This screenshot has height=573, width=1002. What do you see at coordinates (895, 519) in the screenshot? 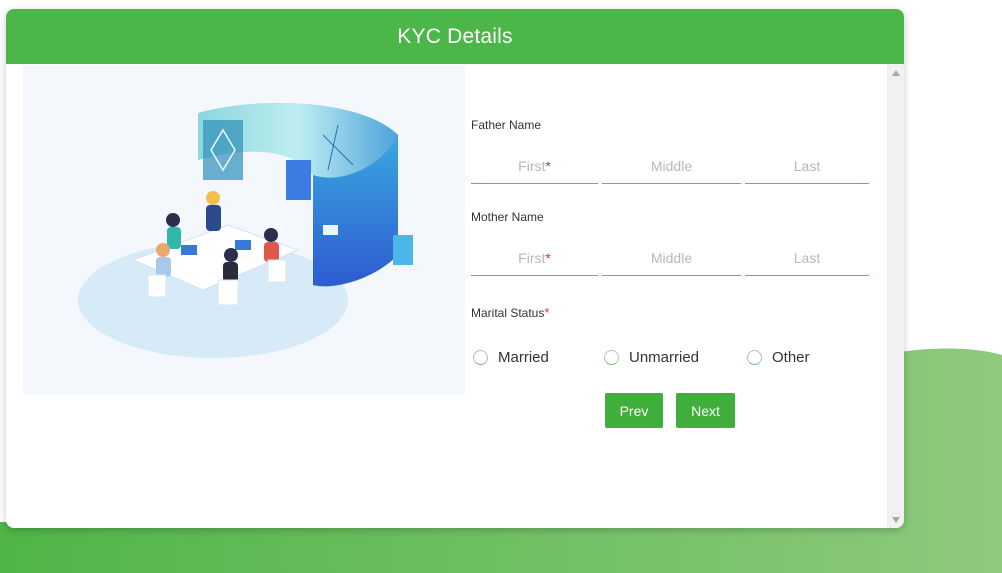
I see `scroll-down-icon` at bounding box center [895, 519].